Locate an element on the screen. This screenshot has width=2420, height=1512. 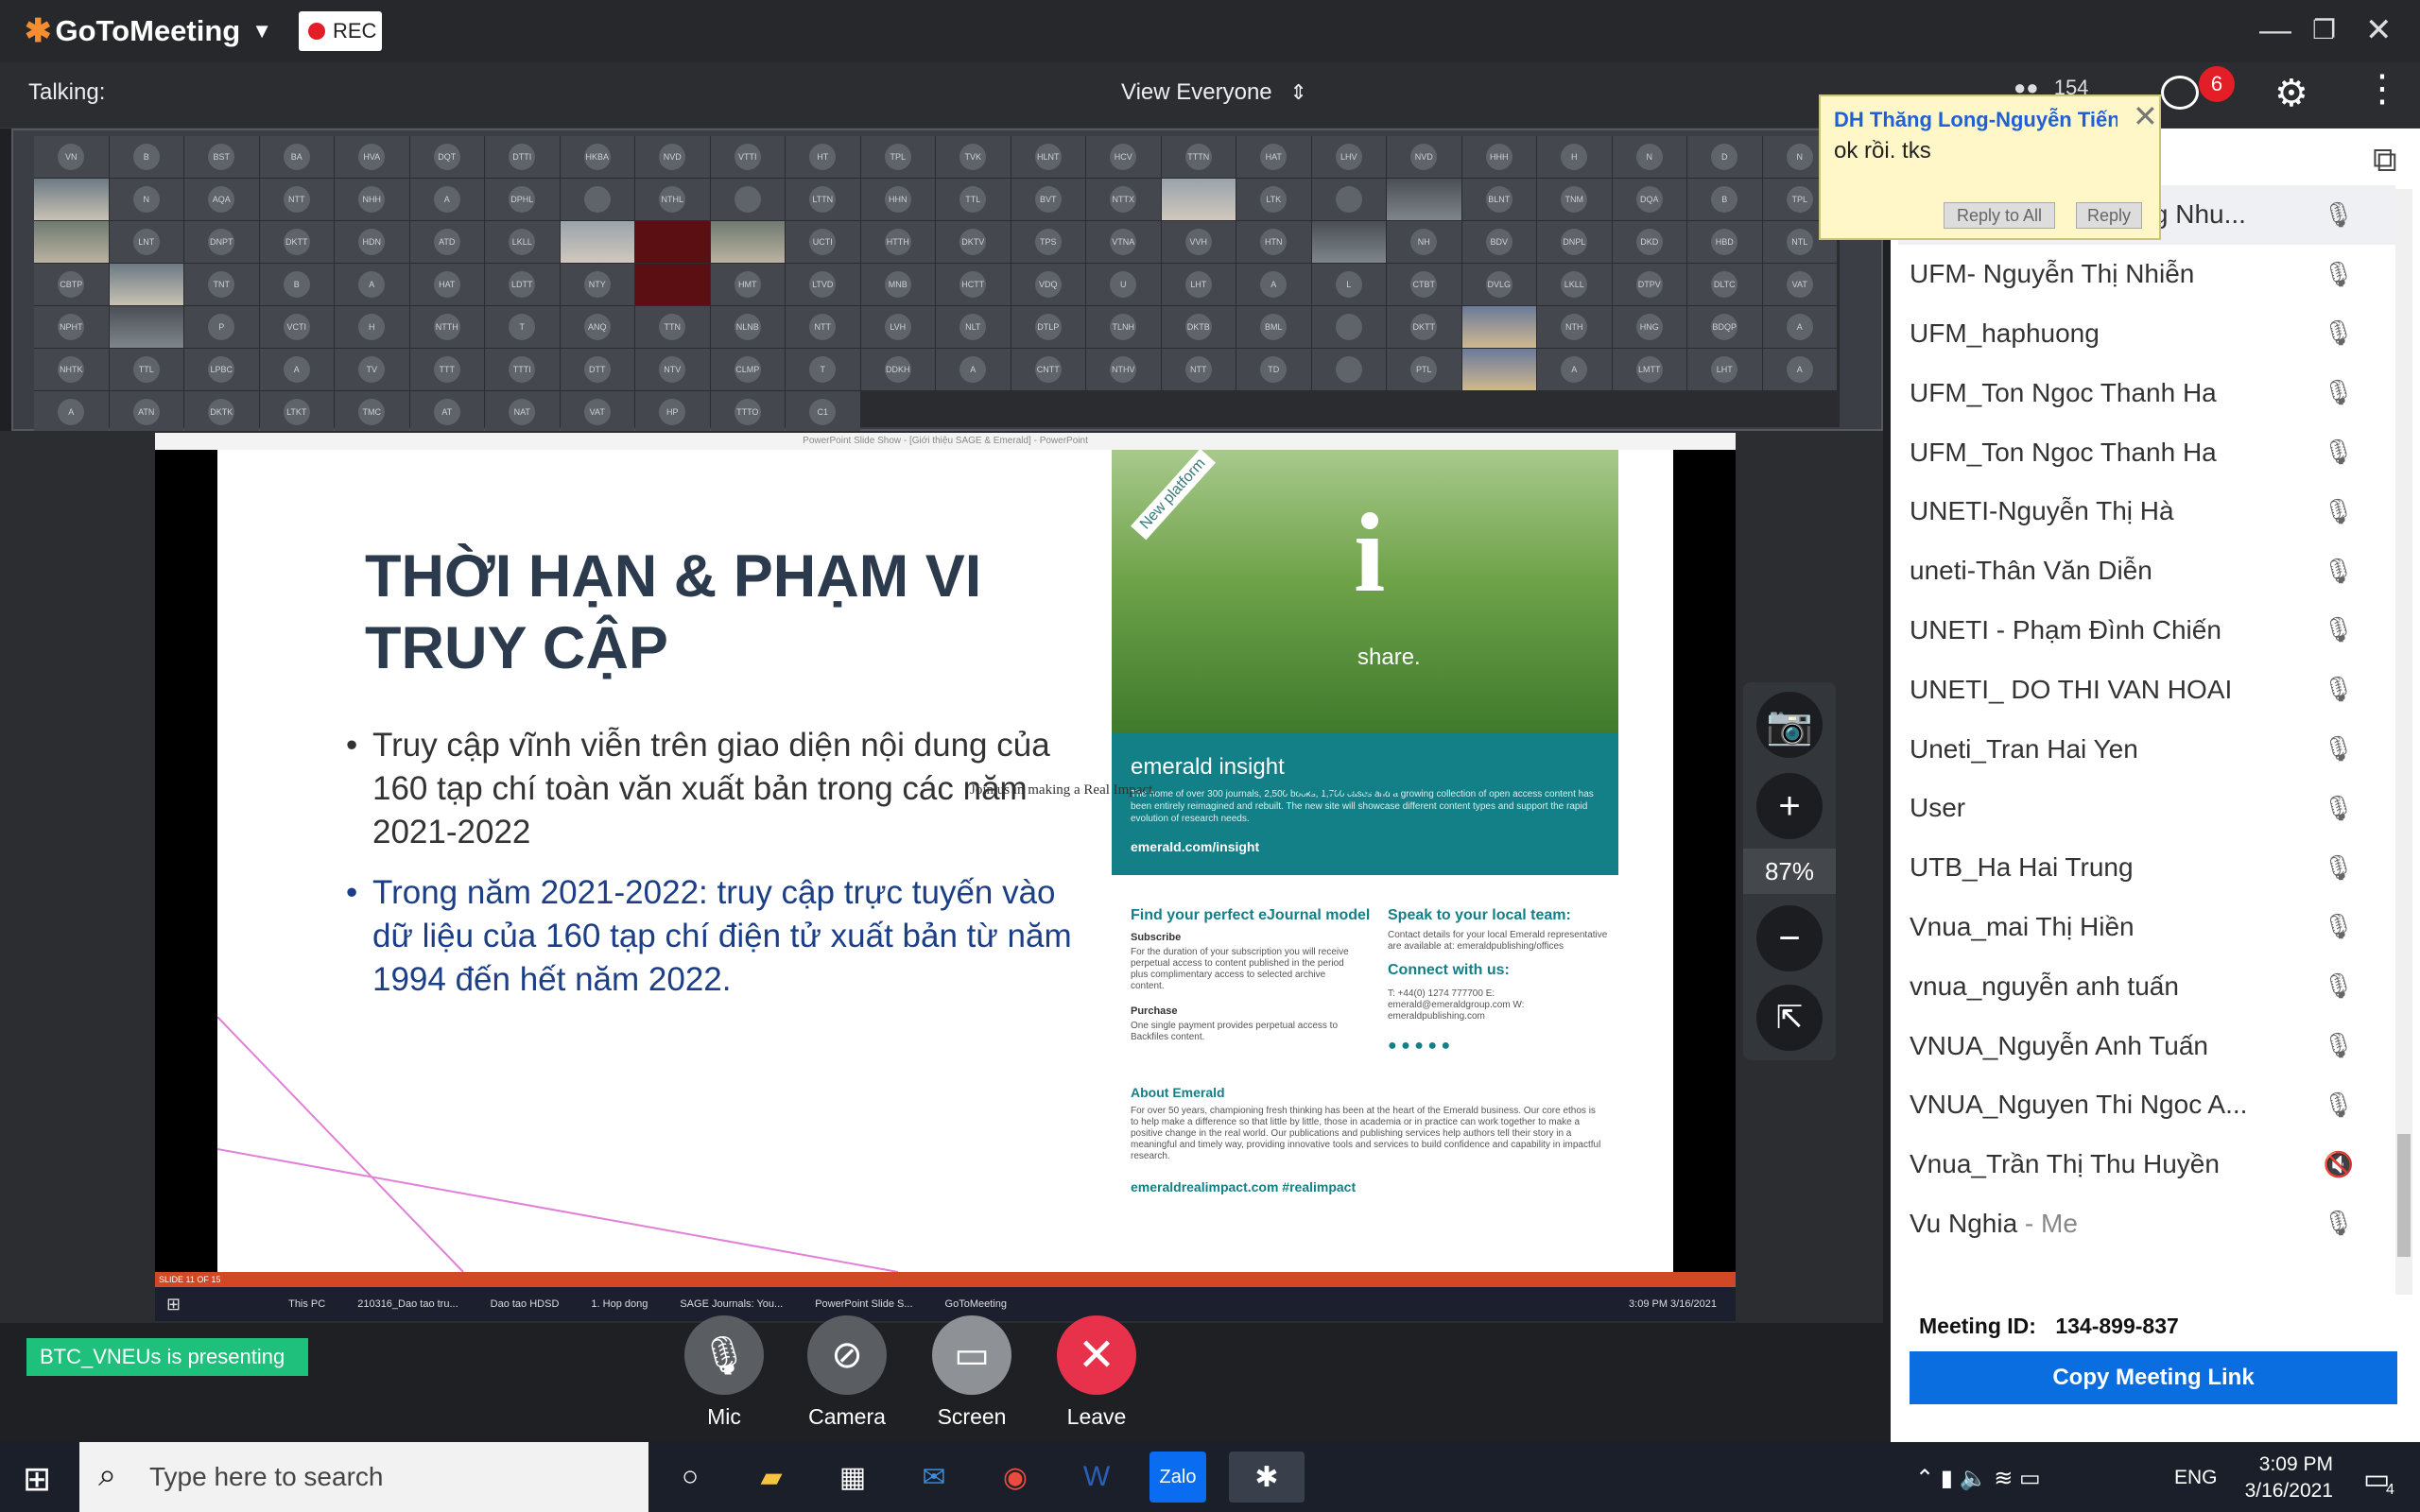
participant-tile: LTVD is located at coordinates (823, 284).